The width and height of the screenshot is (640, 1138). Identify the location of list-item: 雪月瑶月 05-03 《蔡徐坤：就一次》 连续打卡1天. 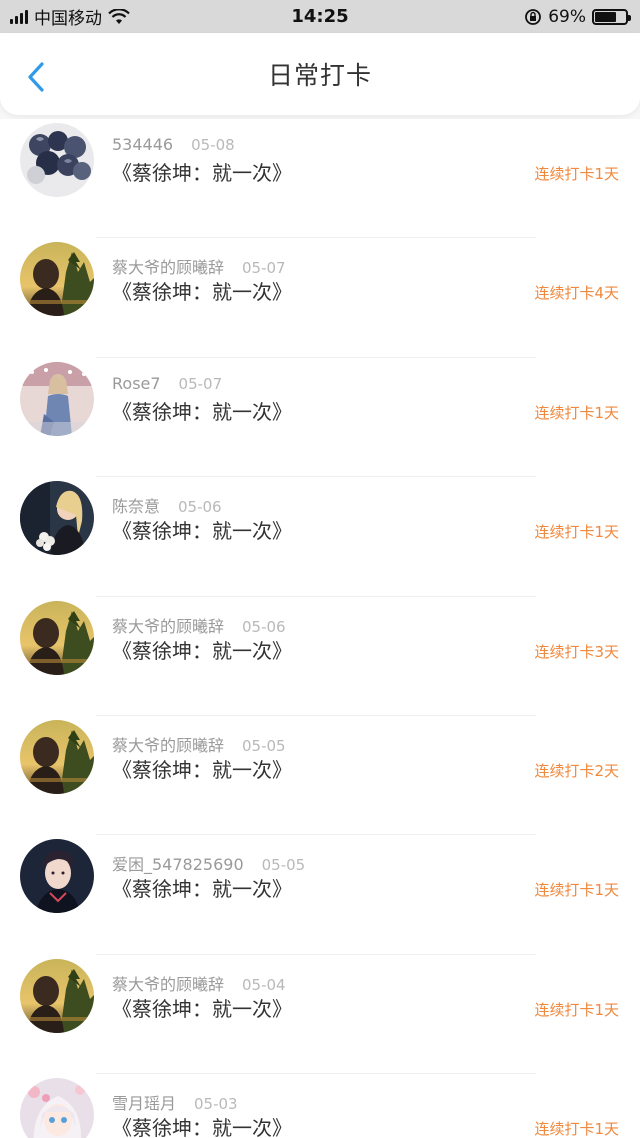
(320, 1106).